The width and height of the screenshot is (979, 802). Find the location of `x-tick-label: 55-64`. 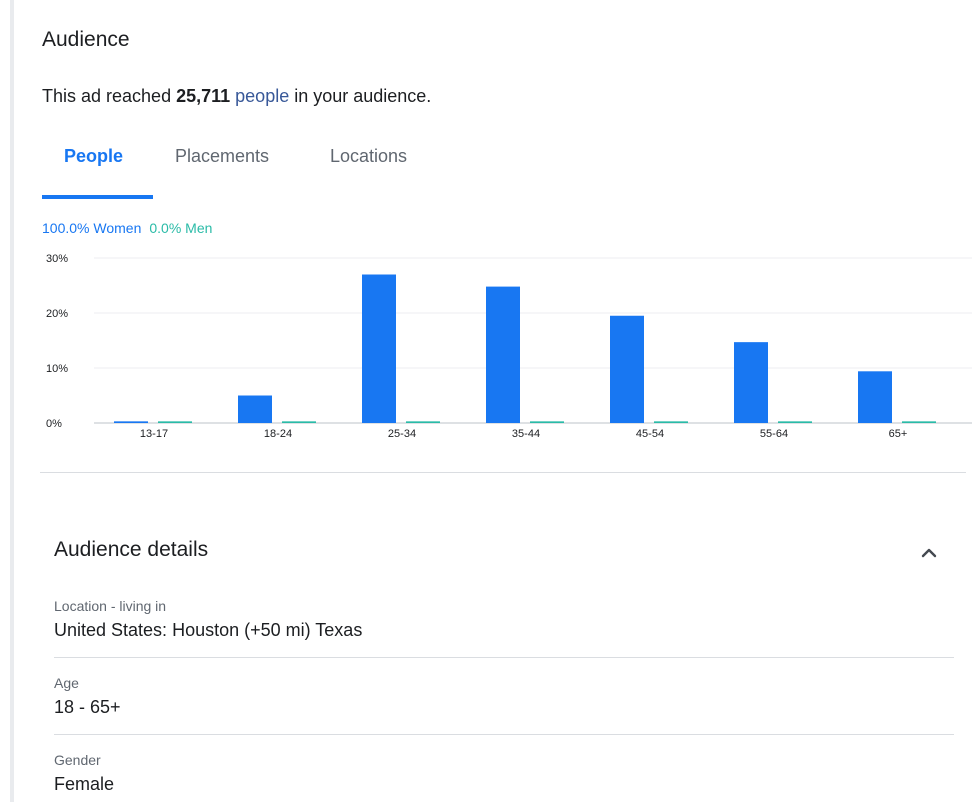

x-tick-label: 55-64 is located at coordinates (774, 434).